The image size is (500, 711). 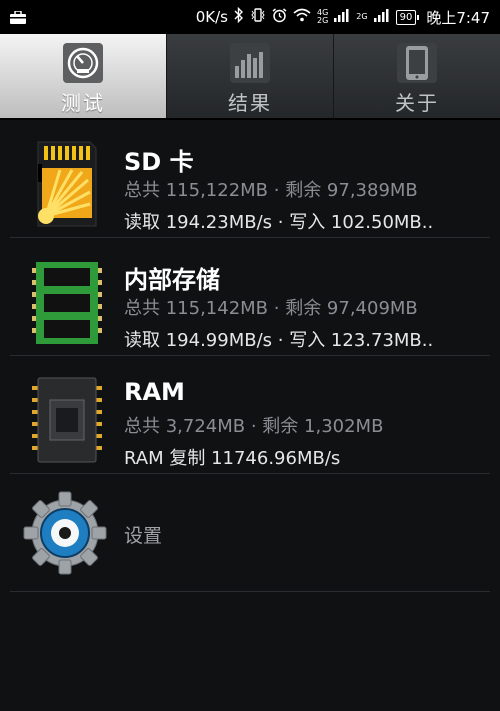 What do you see at coordinates (271, 190) in the screenshot?
I see `item-capacity: 总共 115,122MB · 剩余 97,389MB` at bounding box center [271, 190].